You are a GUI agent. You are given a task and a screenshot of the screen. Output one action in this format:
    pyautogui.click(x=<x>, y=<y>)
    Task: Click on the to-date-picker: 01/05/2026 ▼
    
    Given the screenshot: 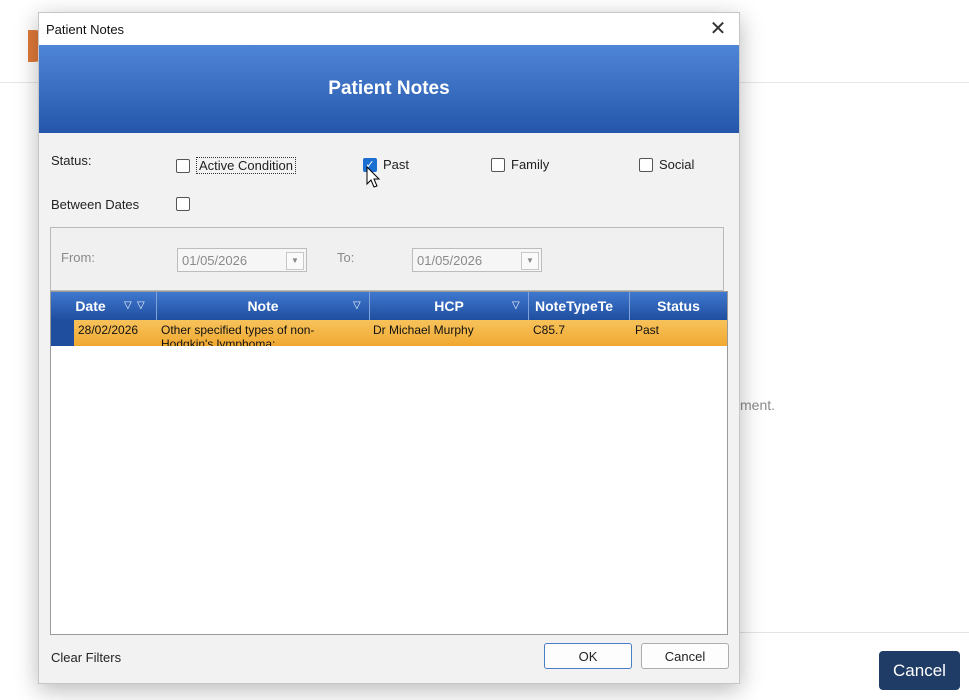 What is the action you would take?
    pyautogui.click(x=477, y=260)
    